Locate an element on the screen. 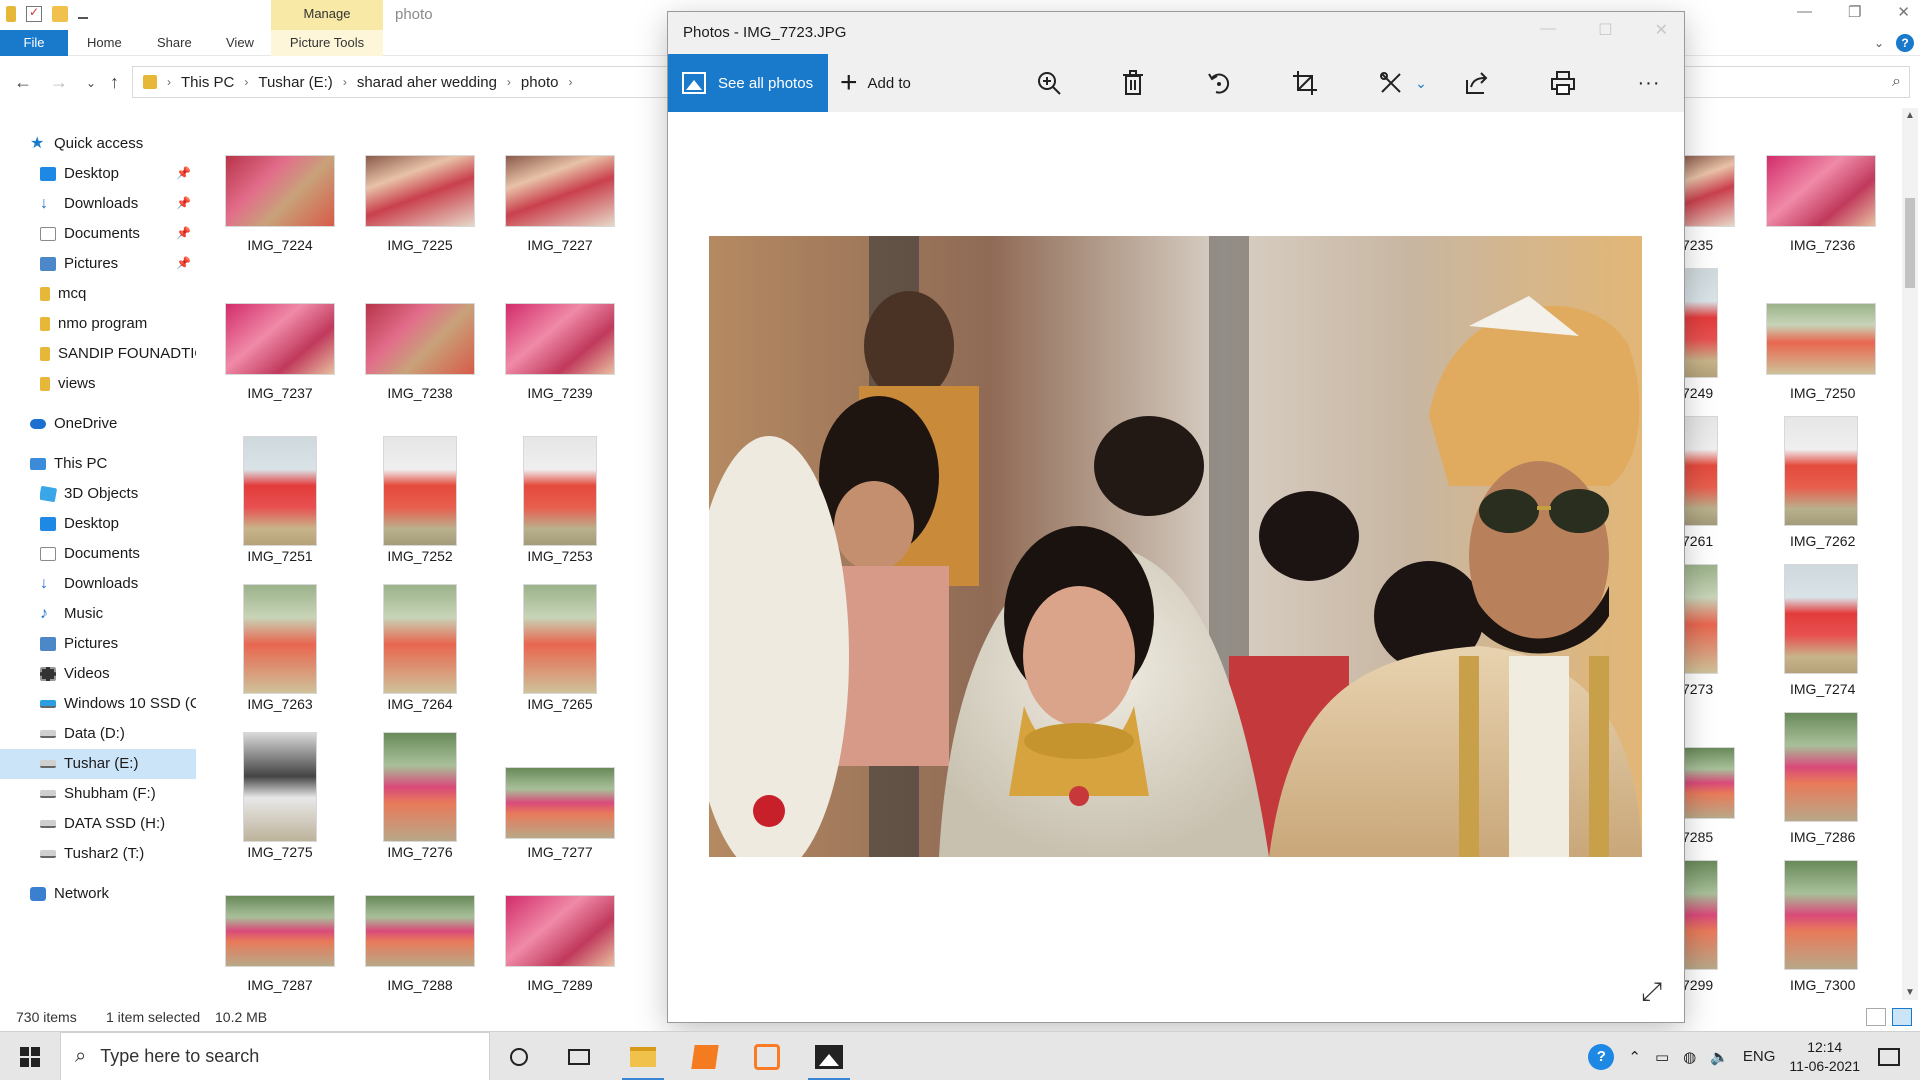  thumbnail-item: IMG_7237 is located at coordinates (280, 360).